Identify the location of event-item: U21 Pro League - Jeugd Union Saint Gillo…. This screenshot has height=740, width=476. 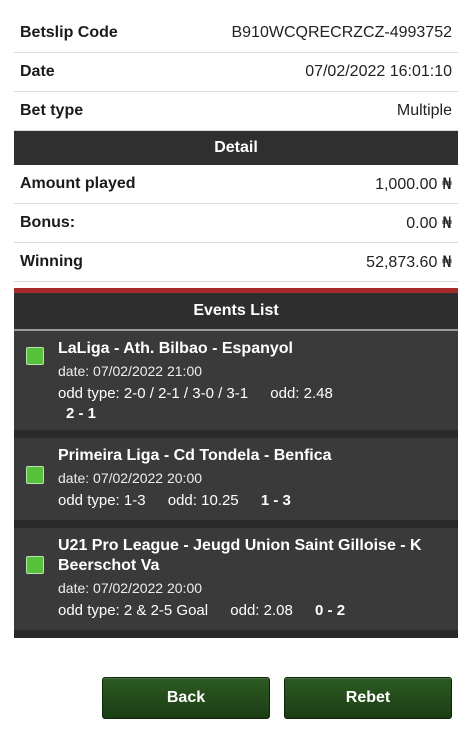
(236, 583).